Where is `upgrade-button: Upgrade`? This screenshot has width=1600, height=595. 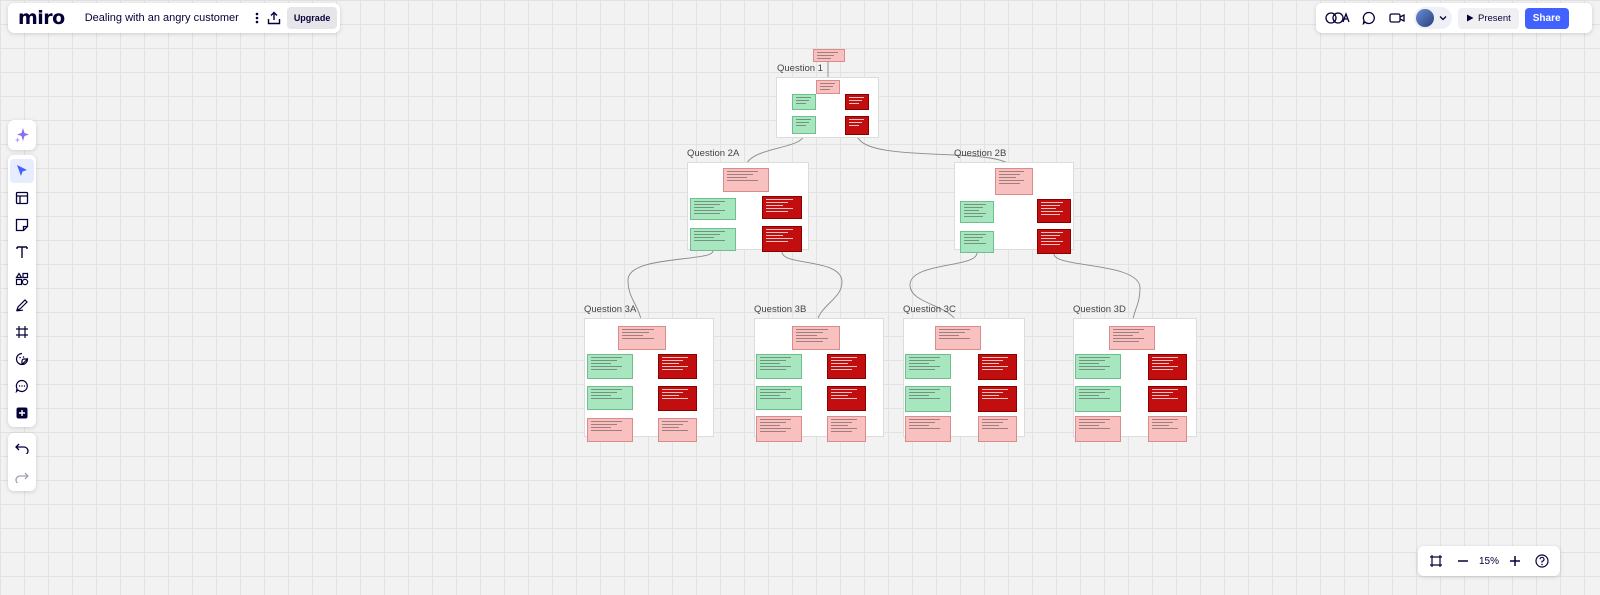
upgrade-button: Upgrade is located at coordinates (312, 18).